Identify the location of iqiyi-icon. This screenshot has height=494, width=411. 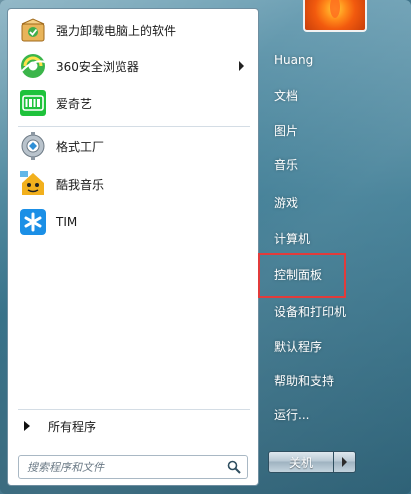
(33, 103).